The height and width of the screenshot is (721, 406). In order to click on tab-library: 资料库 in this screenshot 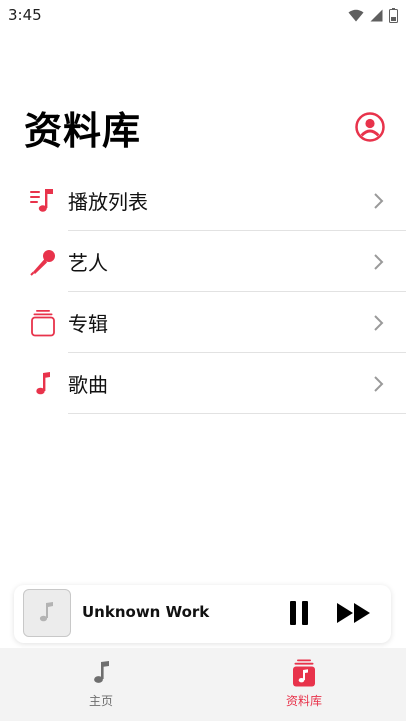, I will do `click(304, 684)`.